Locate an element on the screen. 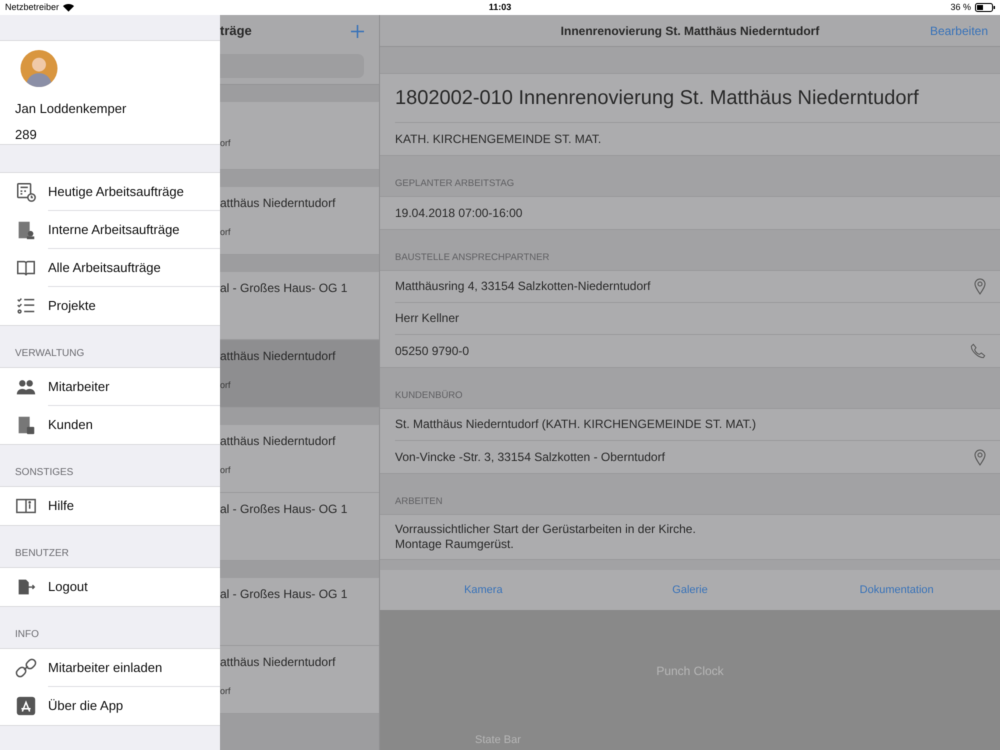 The image size is (1000, 750). search-field is located at coordinates (292, 66).